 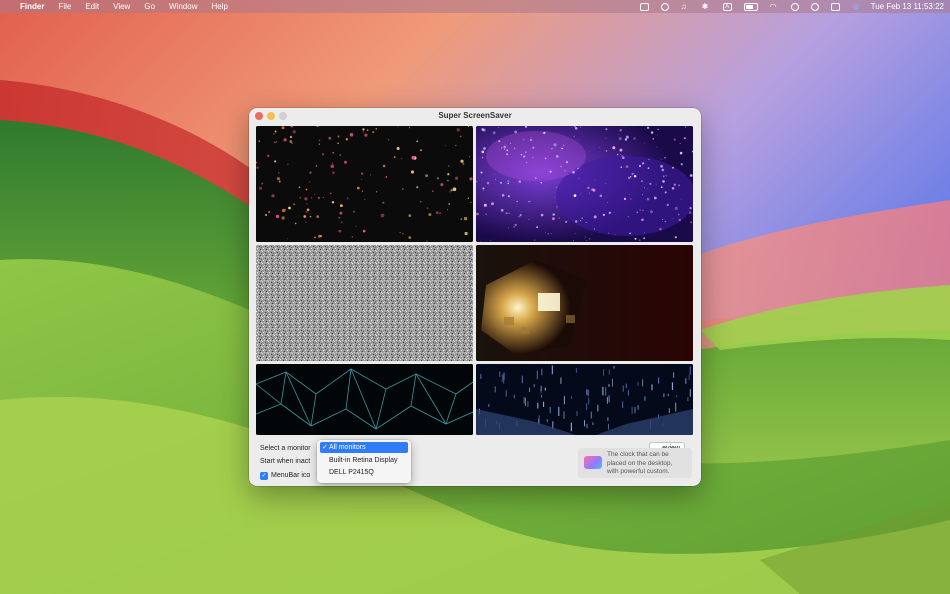 I want to click on menubar-icon-checkbox: ✓, so click(x=264, y=476).